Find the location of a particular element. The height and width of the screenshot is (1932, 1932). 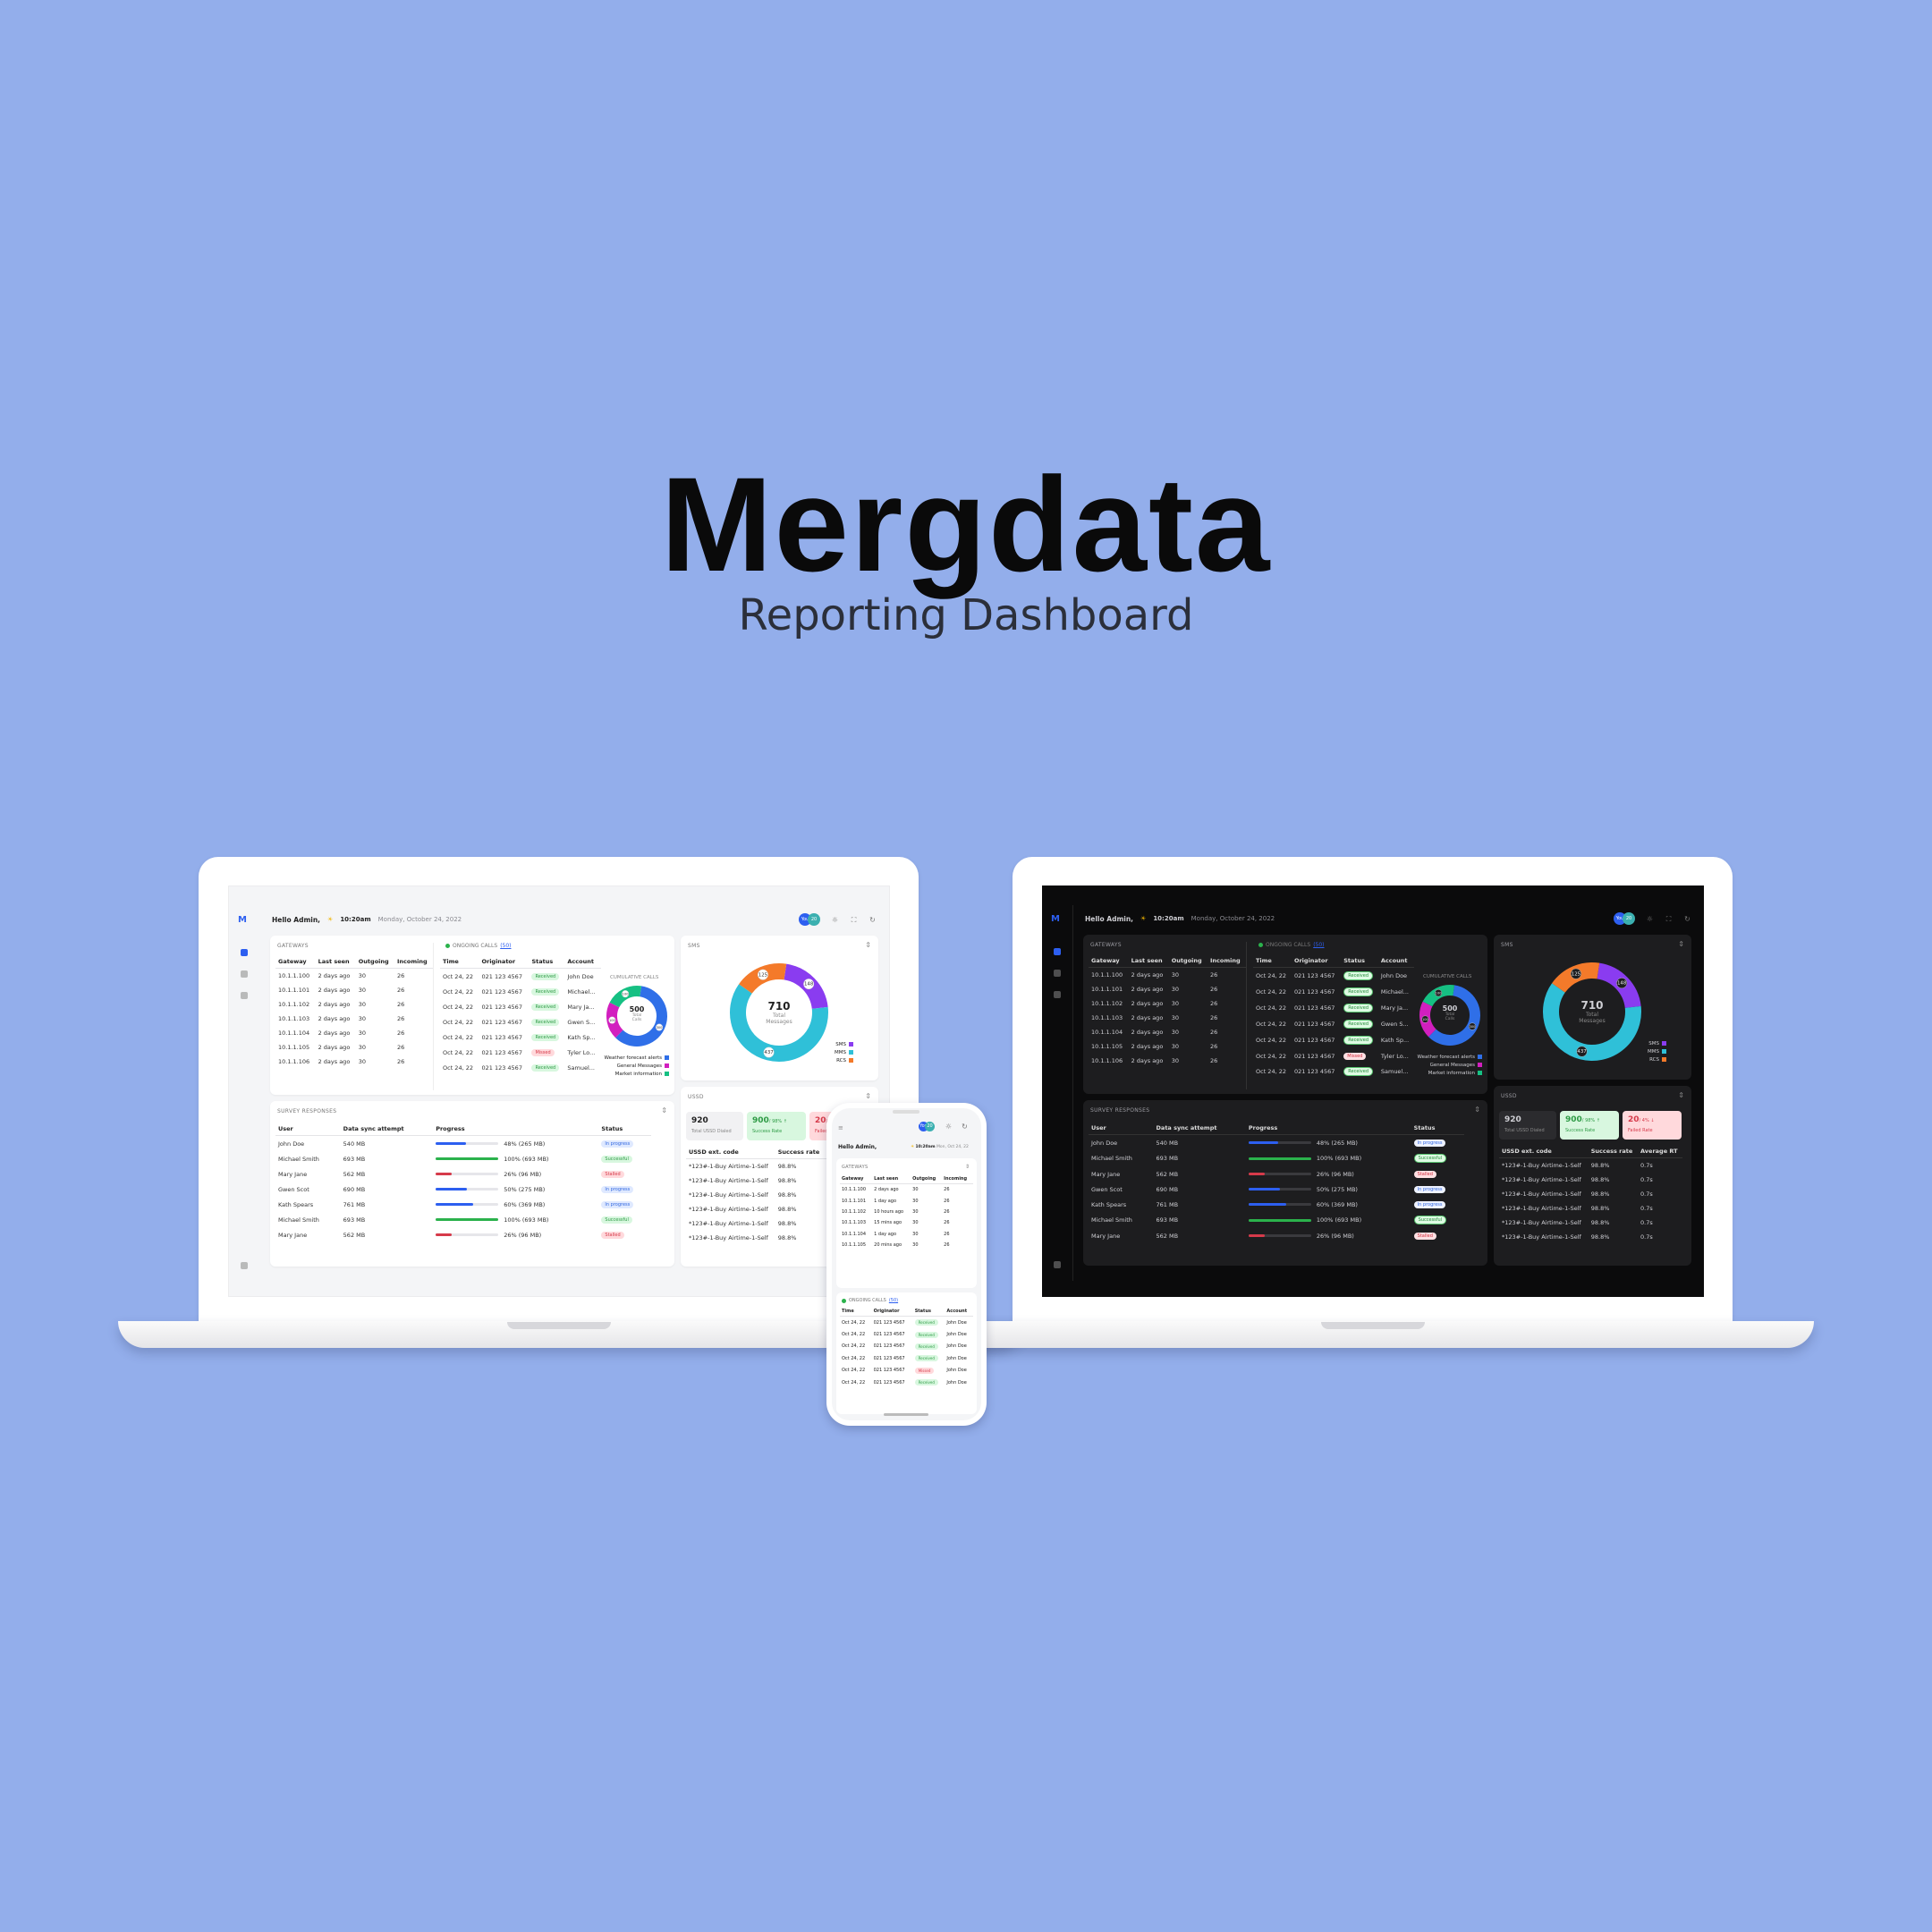

table-row: 10.1.1.103 15 mins ago 30 26 is located at coordinates (906, 1222).